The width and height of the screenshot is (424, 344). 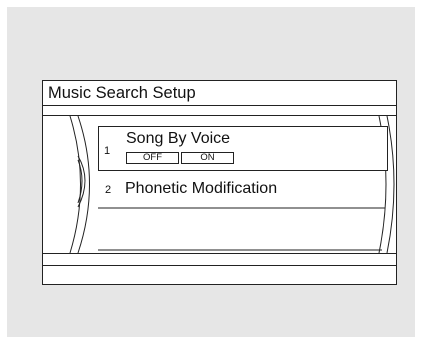 I want to click on header-divider, so click(x=219, y=115).